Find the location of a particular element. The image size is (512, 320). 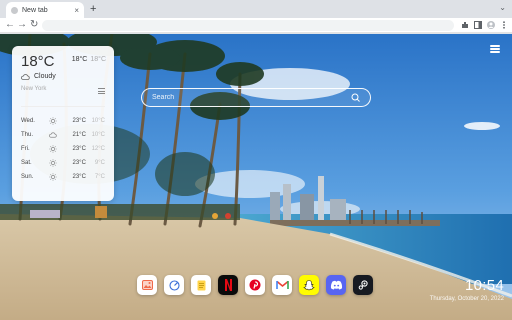

tab-title: New tab is located at coordinates (35, 10).